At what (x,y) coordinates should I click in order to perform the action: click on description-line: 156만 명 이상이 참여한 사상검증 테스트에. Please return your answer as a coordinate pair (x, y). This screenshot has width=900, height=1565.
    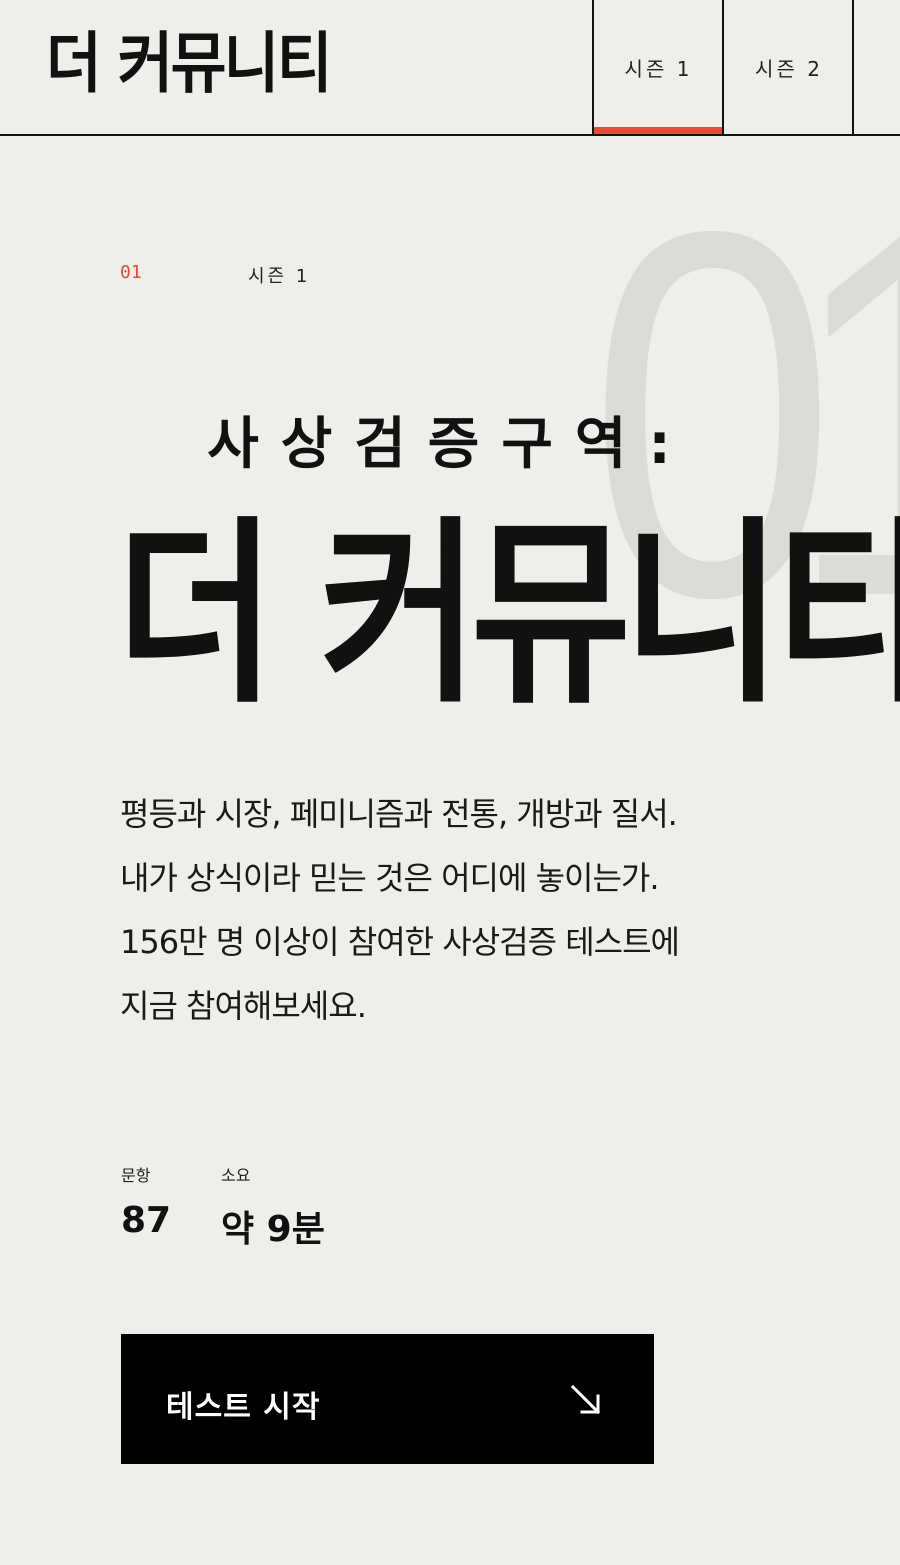
    Looking at the image, I should click on (400, 942).